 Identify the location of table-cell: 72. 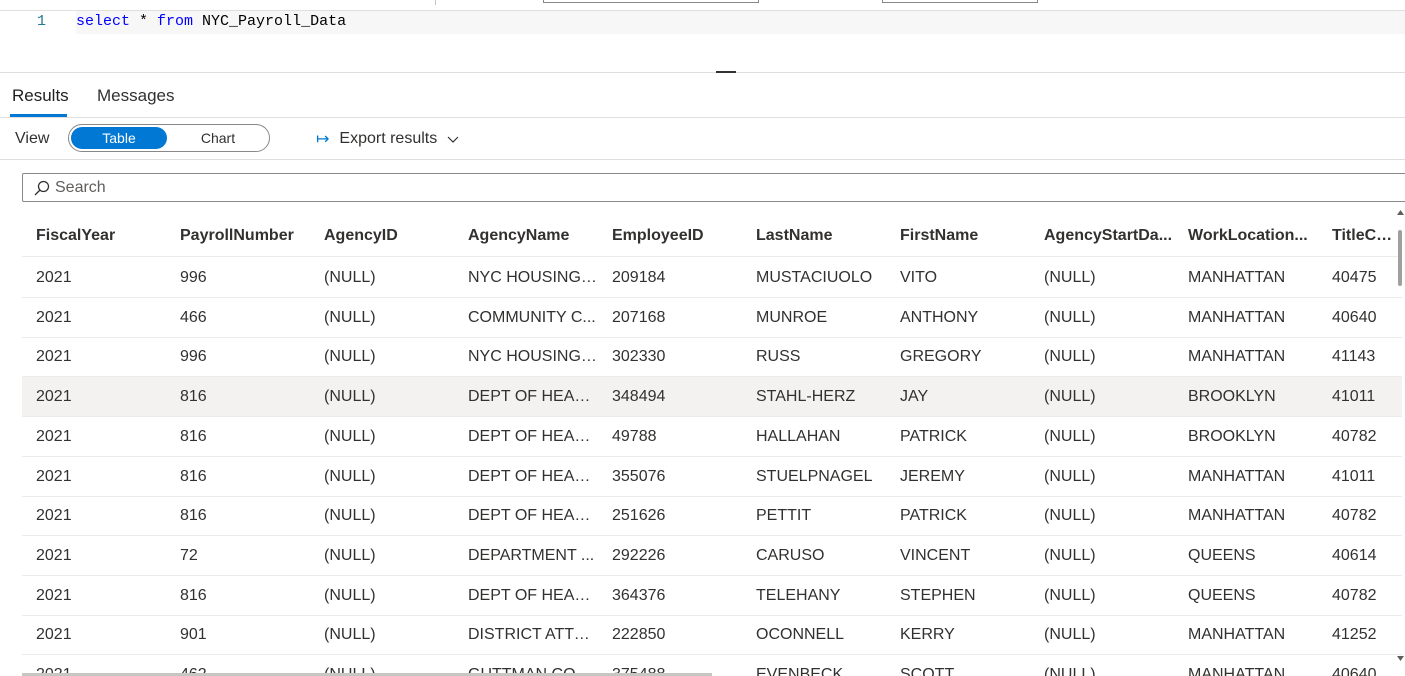
(238, 556).